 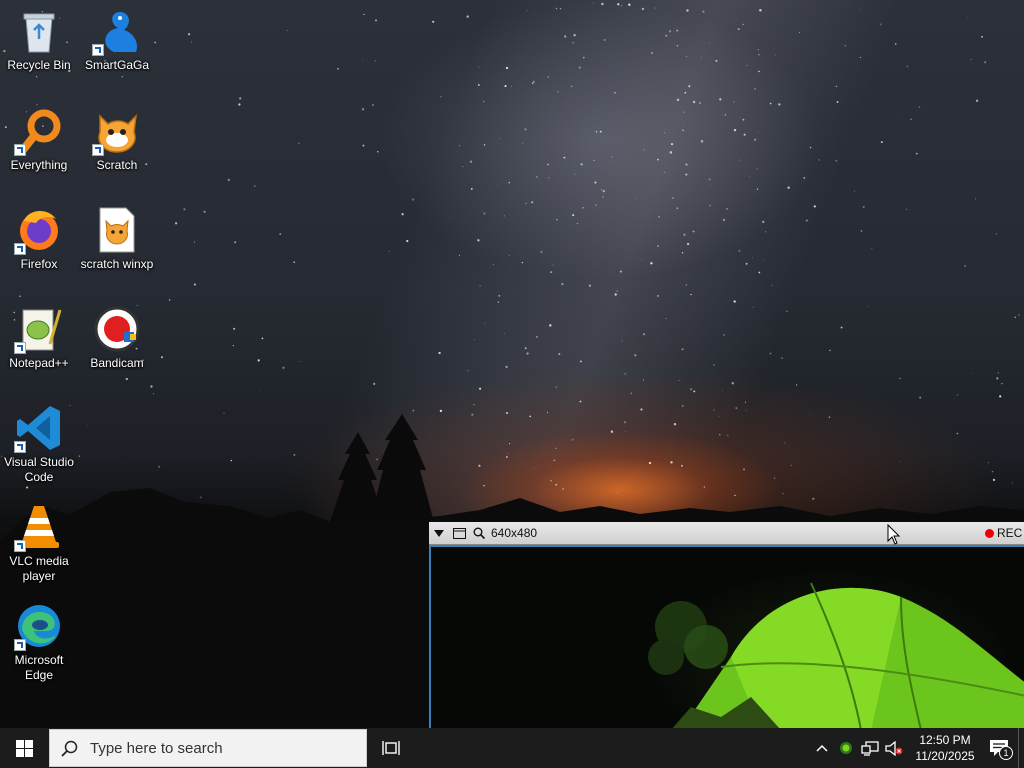 What do you see at coordinates (999, 748) in the screenshot?
I see `action-center-button: 1` at bounding box center [999, 748].